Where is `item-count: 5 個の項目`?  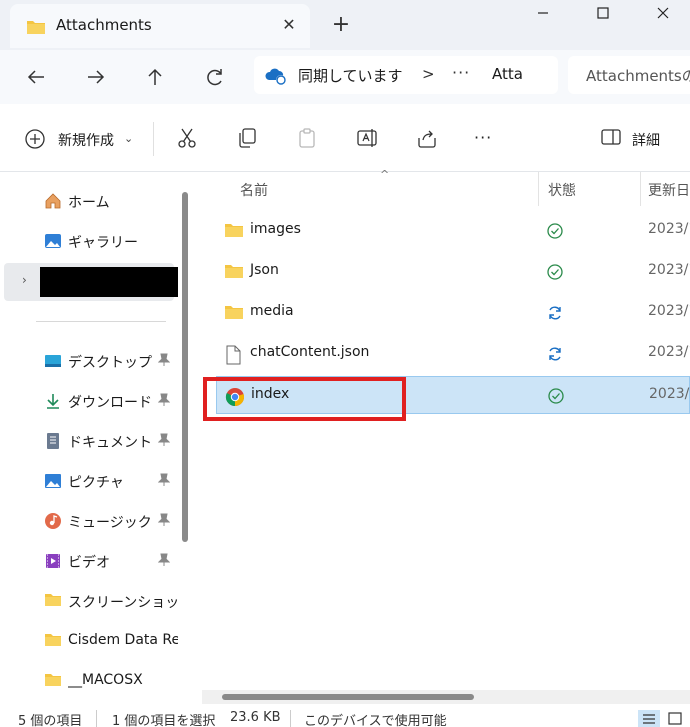
item-count: 5 個の項目 is located at coordinates (50, 720).